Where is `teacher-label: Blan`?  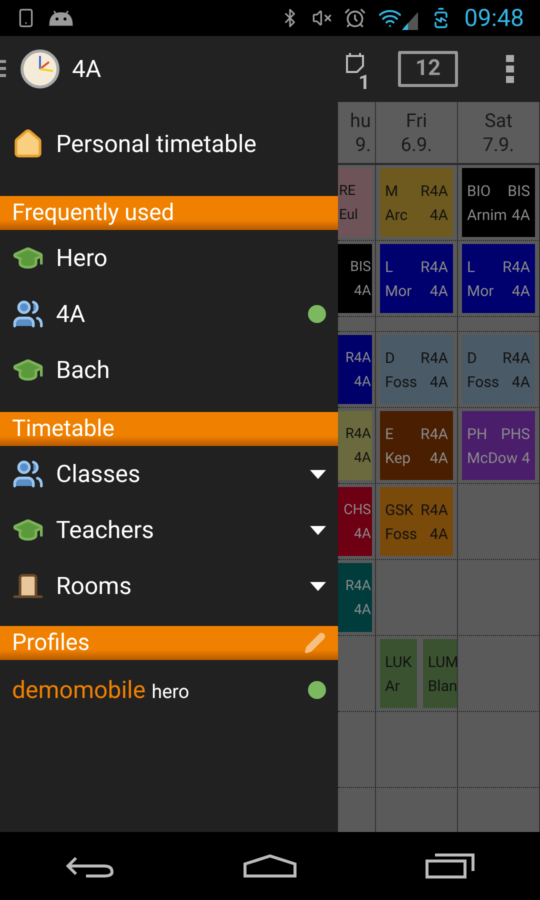 teacher-label: Blan is located at coordinates (442, 685).